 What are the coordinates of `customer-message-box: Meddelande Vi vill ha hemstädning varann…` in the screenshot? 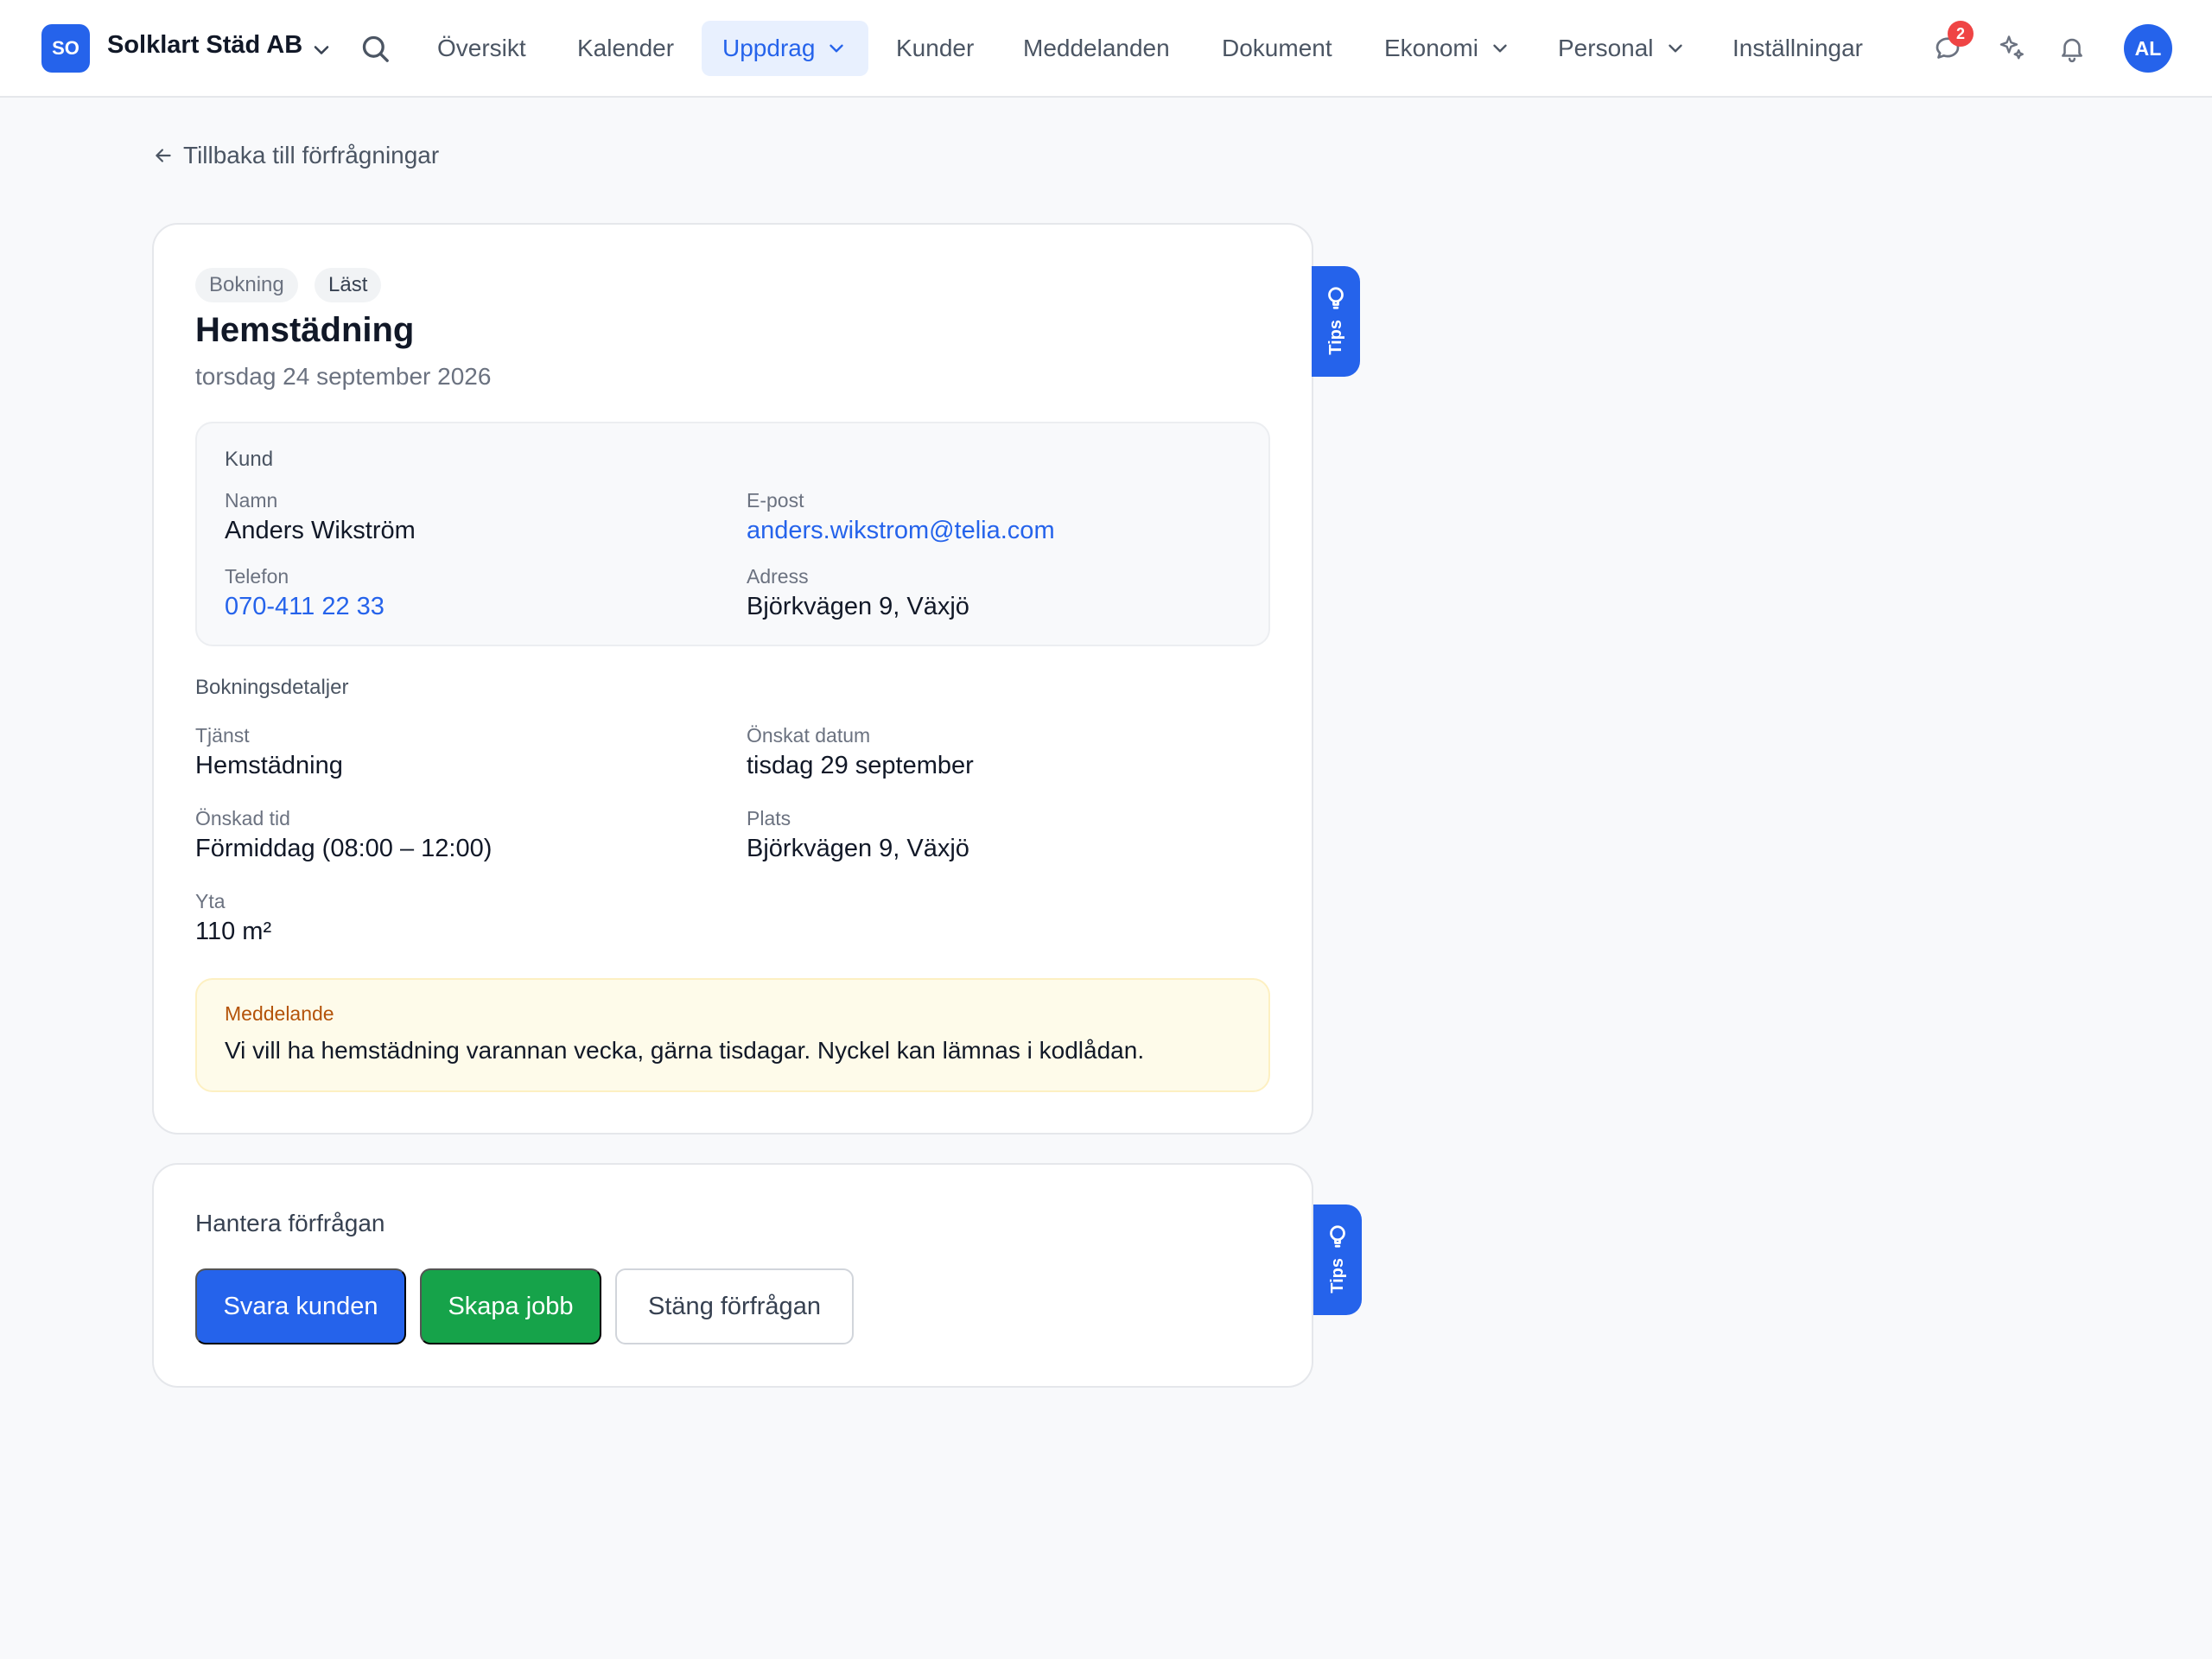 It's located at (732, 1035).